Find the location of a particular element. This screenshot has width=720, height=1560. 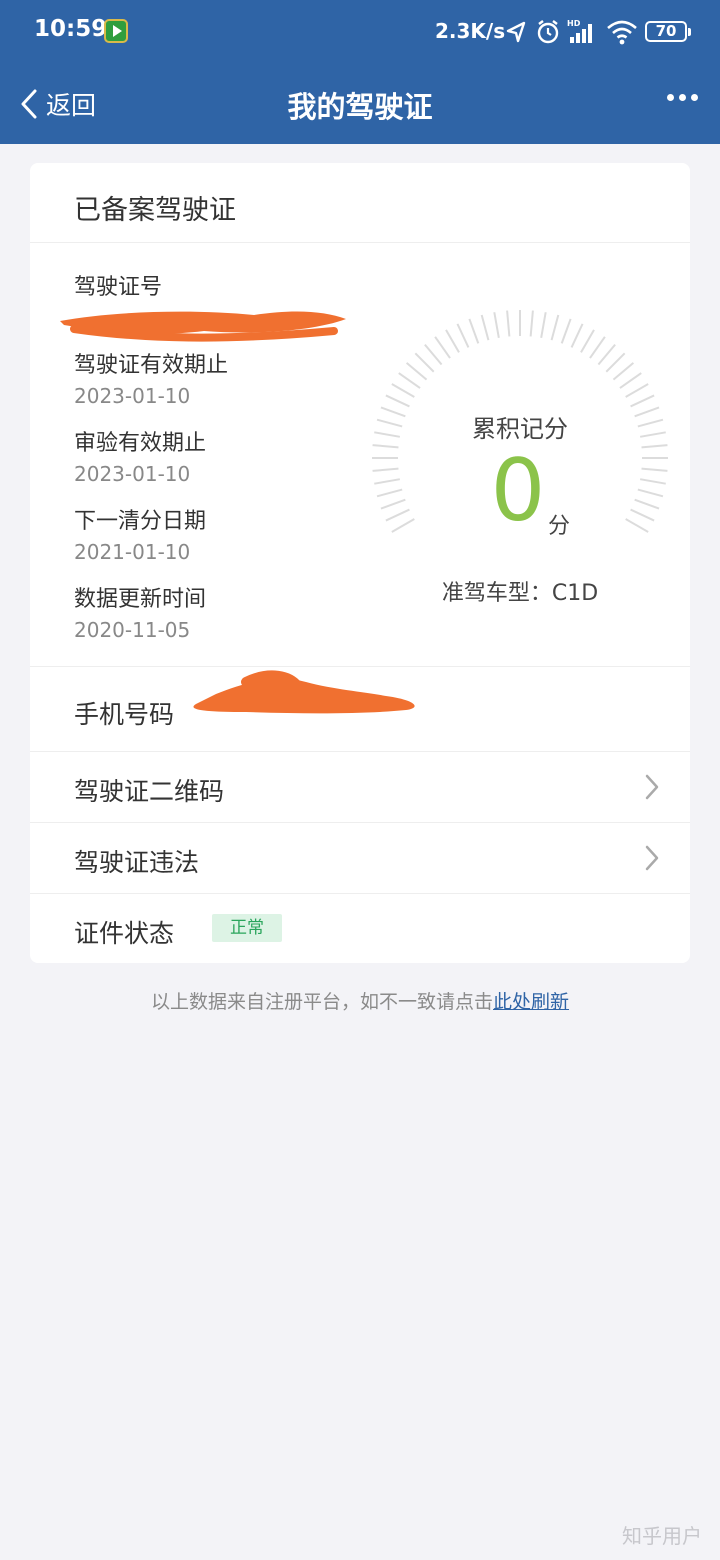

next-clear-date-value: 2021-01-10 is located at coordinates (132, 552).